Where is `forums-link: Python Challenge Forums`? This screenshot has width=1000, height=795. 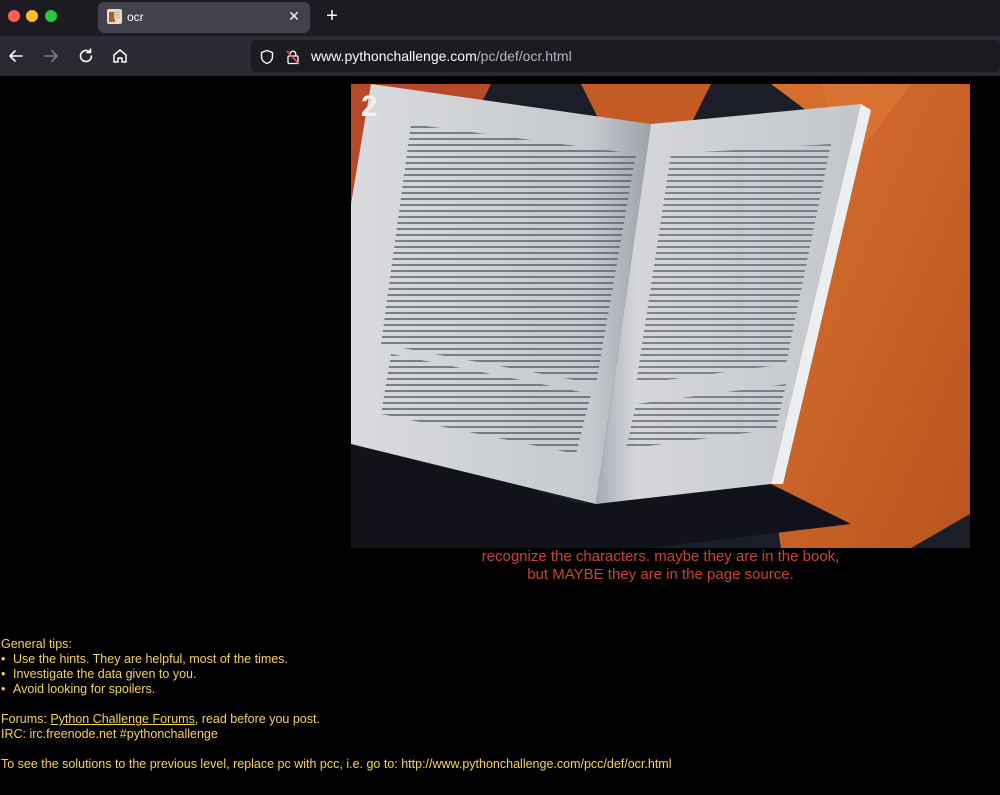 forums-link: Python Challenge Forums is located at coordinates (122, 719).